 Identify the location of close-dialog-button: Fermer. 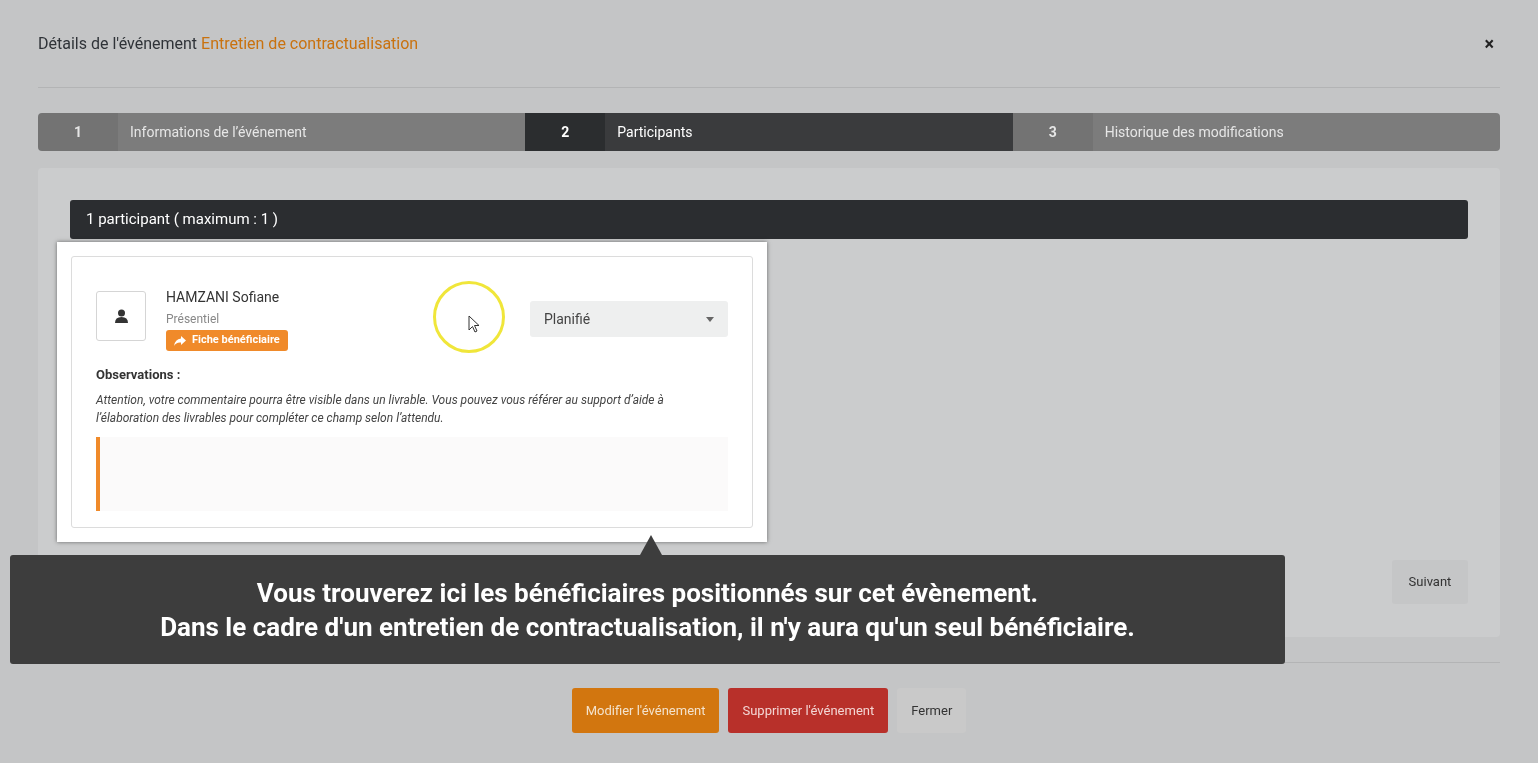
(932, 710).